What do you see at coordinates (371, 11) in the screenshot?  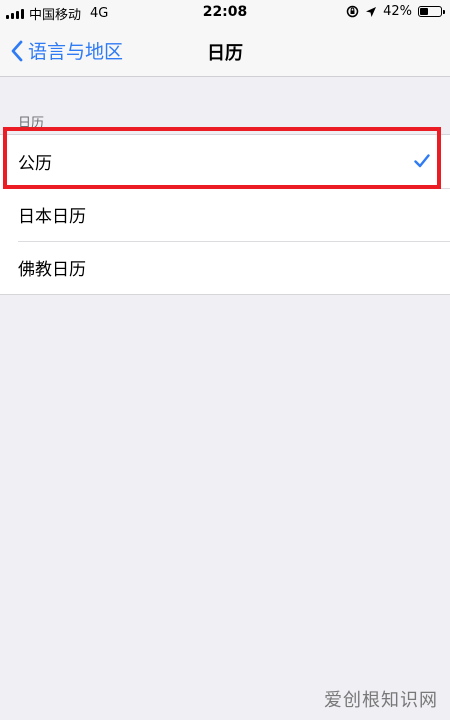 I see `location-icon` at bounding box center [371, 11].